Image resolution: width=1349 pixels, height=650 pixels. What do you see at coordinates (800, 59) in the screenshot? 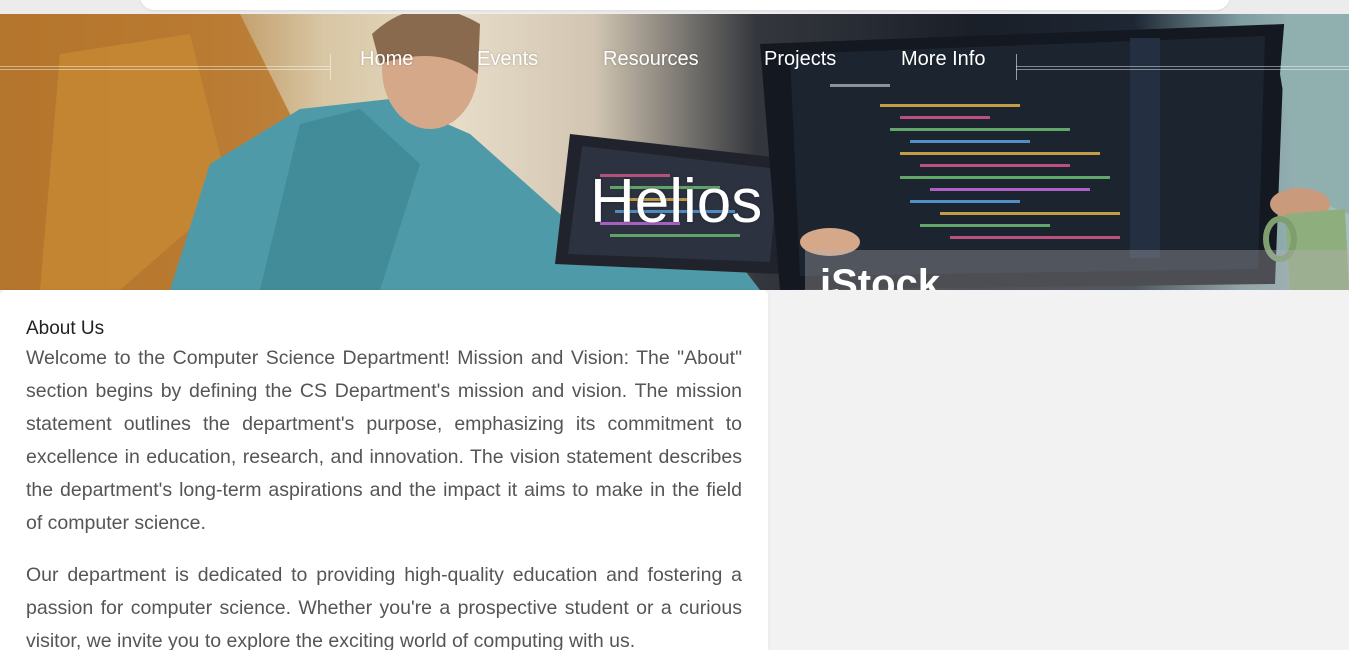
I see `nav-link-projects: Projects` at bounding box center [800, 59].